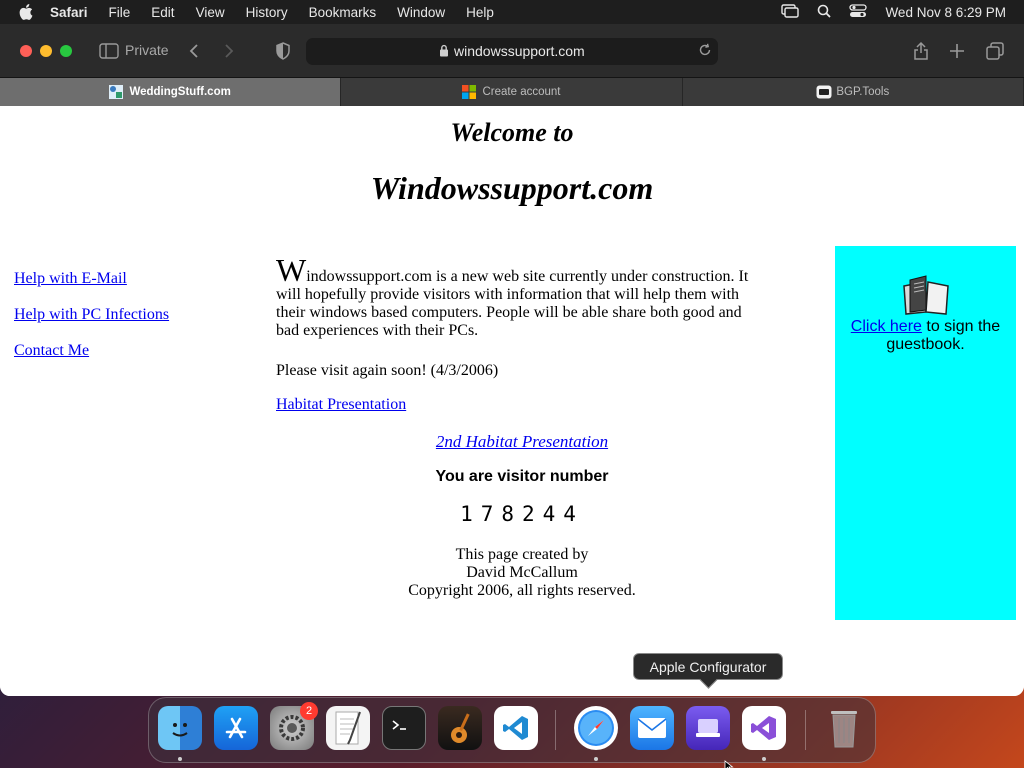  Describe the element at coordinates (236, 728) in the screenshot. I see `app-store-icon` at that location.